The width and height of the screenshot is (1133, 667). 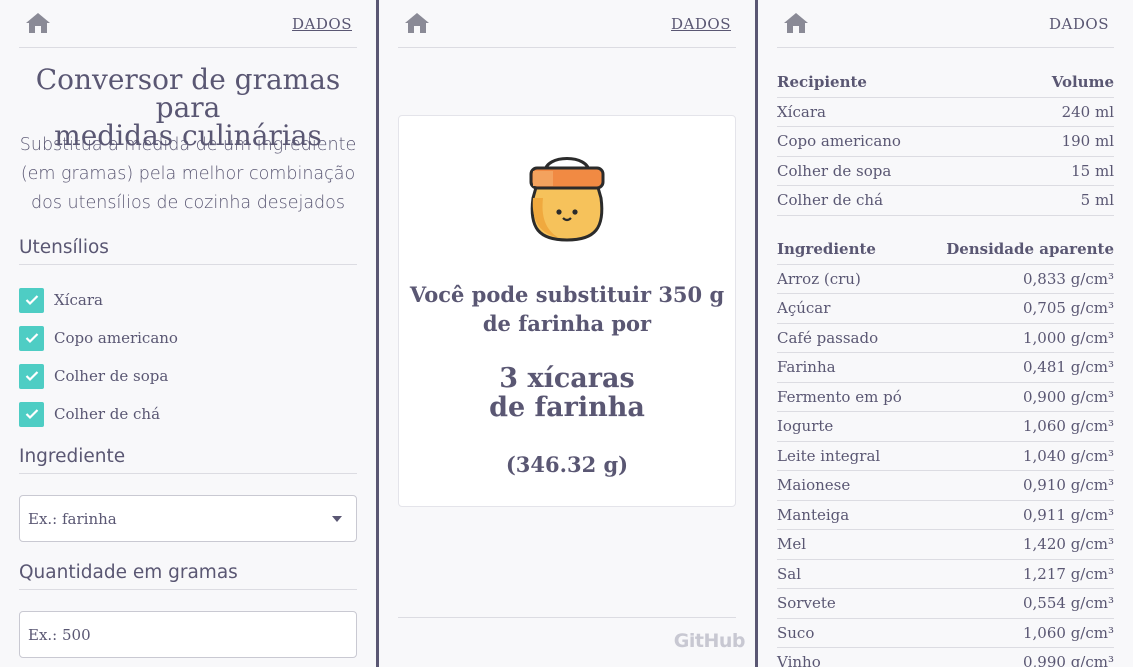 I want to click on table-row: Leite integral 1,040 g/cm³, so click(x=945, y=456).